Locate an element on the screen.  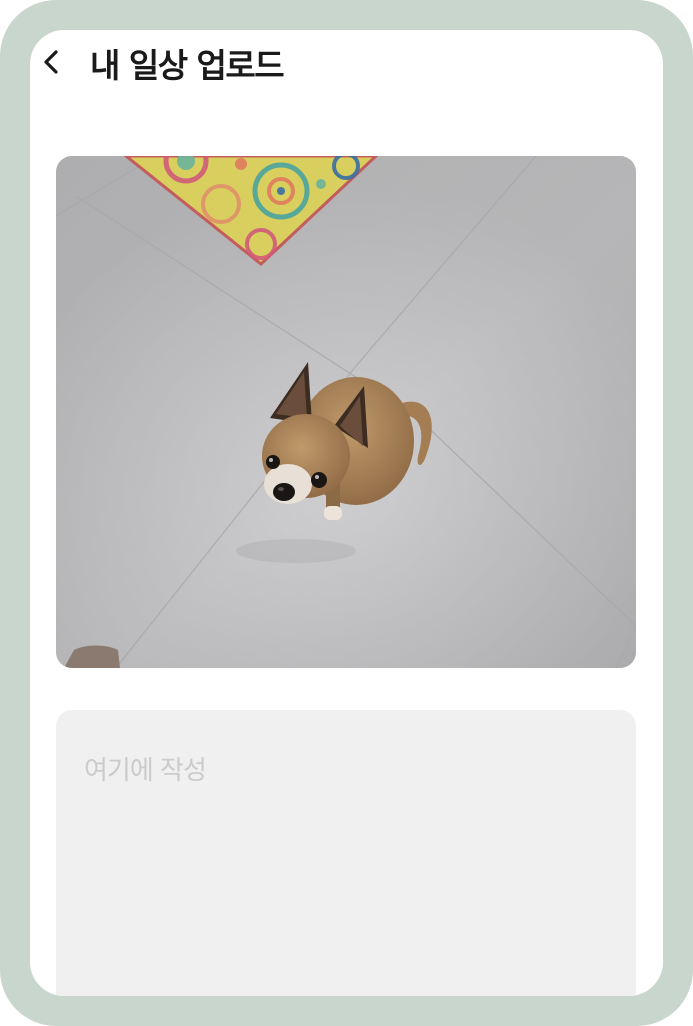
chevron-left-icon is located at coordinates (51, 62).